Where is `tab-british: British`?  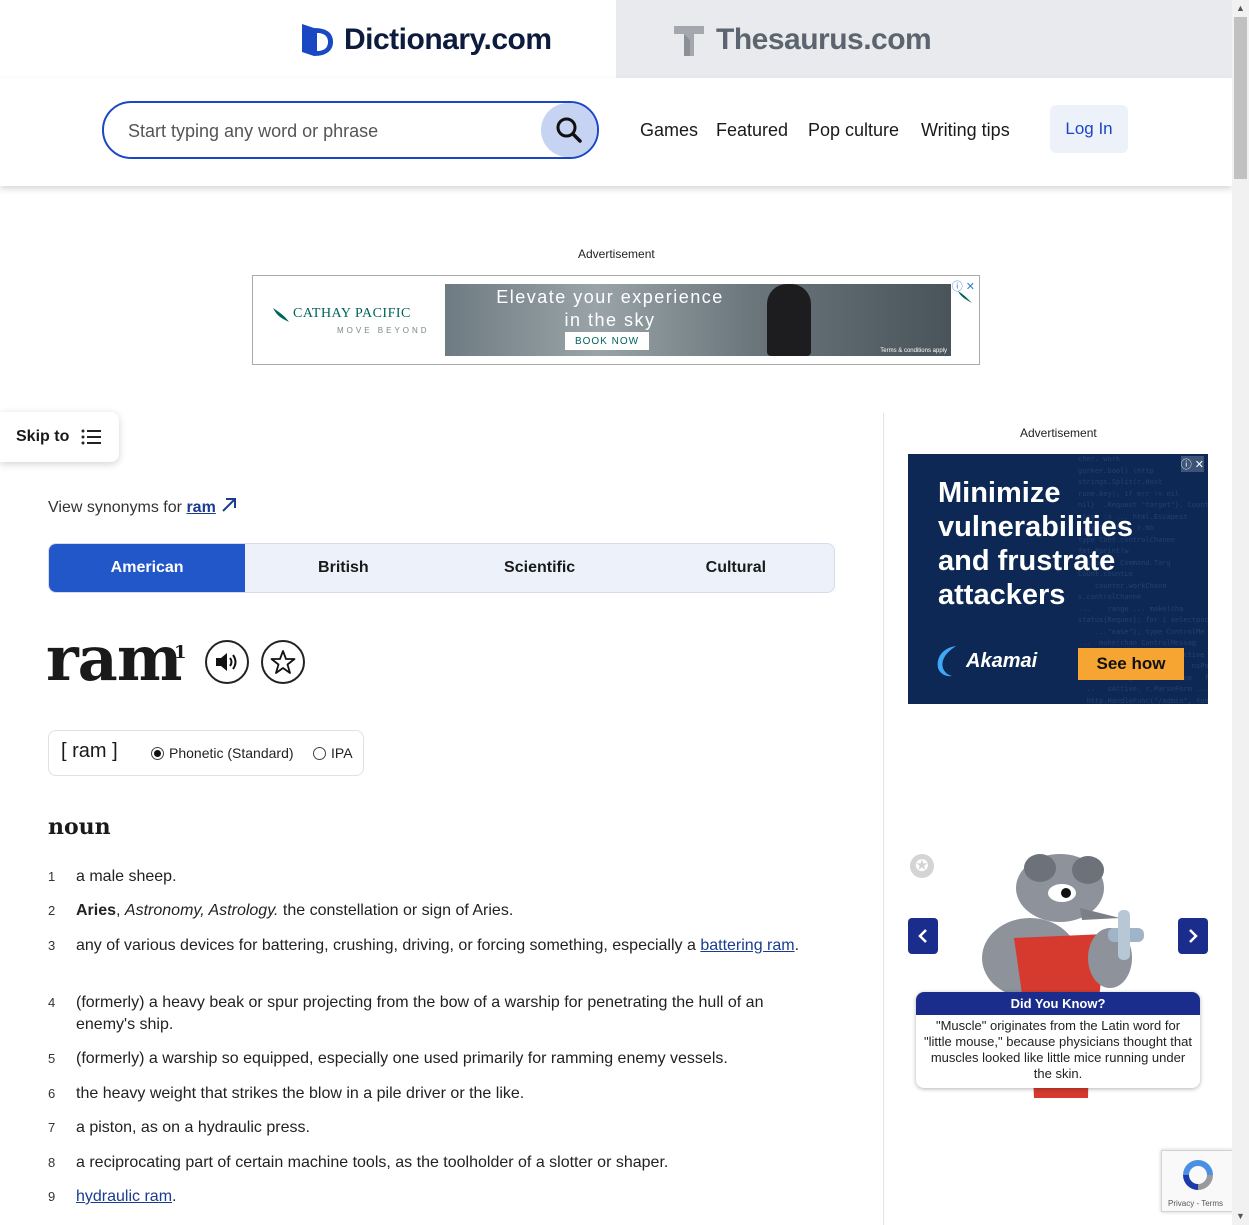
tab-british: British is located at coordinates (343, 568).